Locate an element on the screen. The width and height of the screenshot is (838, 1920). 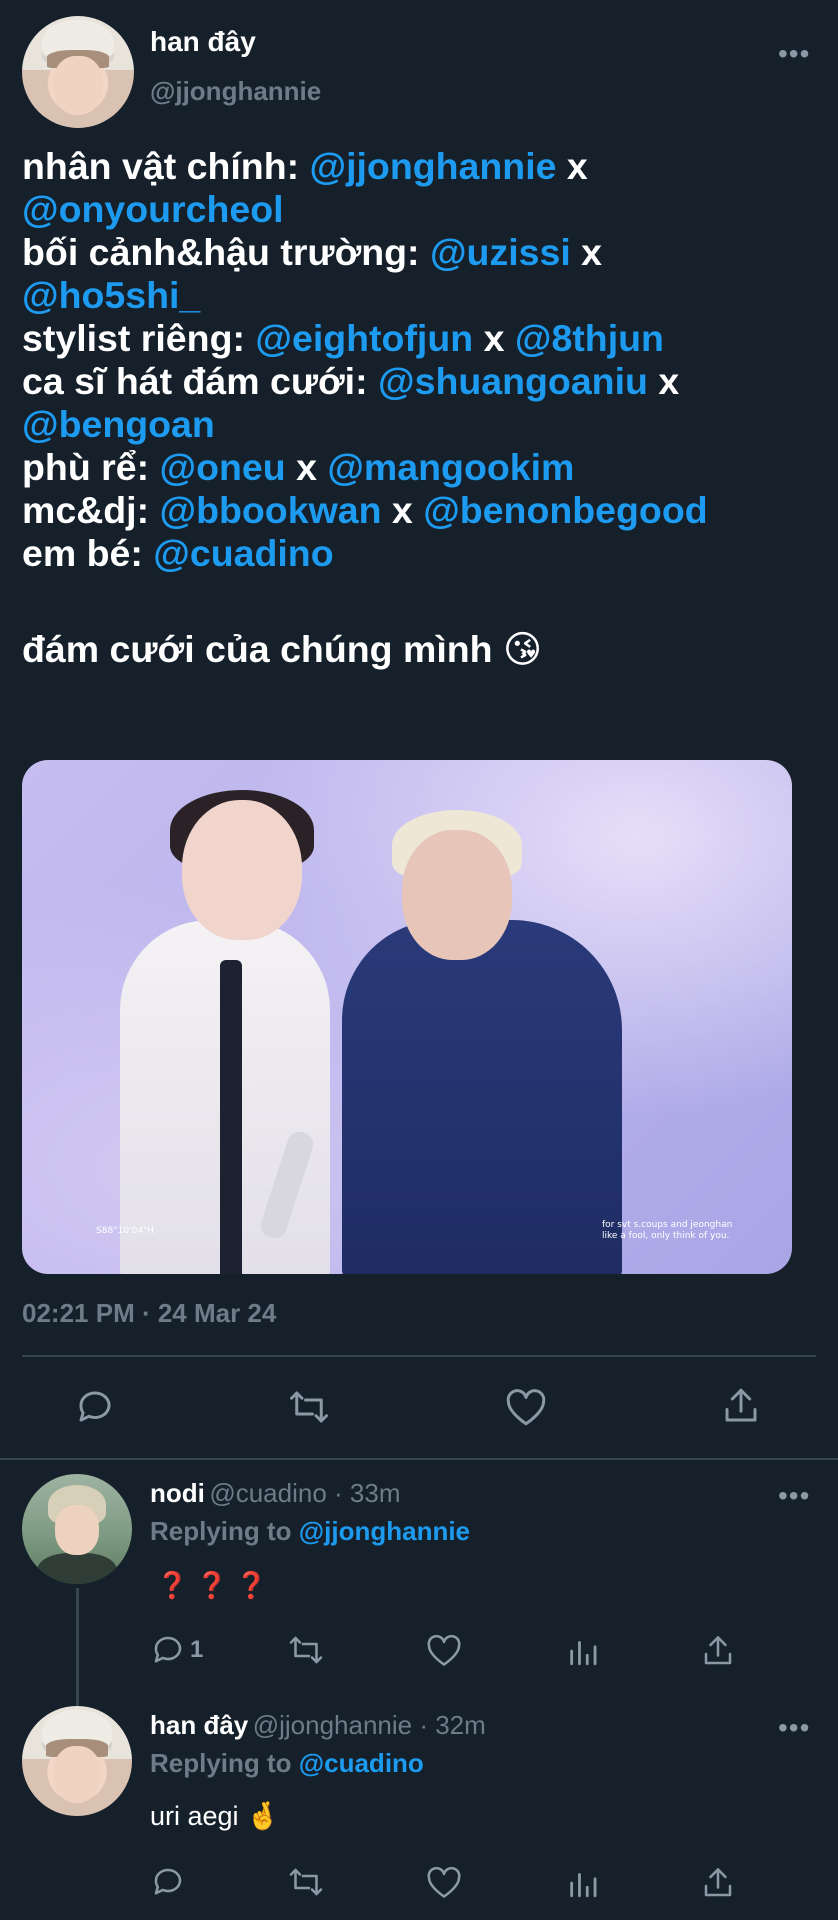
reply-text: uri aegi 🤞 is located at coordinates (215, 1816).